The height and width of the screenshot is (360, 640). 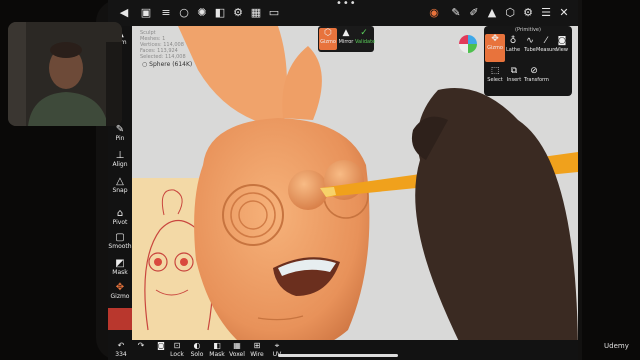 What do you see at coordinates (120, 138) in the screenshot?
I see `tool-label: Pin` at bounding box center [120, 138].